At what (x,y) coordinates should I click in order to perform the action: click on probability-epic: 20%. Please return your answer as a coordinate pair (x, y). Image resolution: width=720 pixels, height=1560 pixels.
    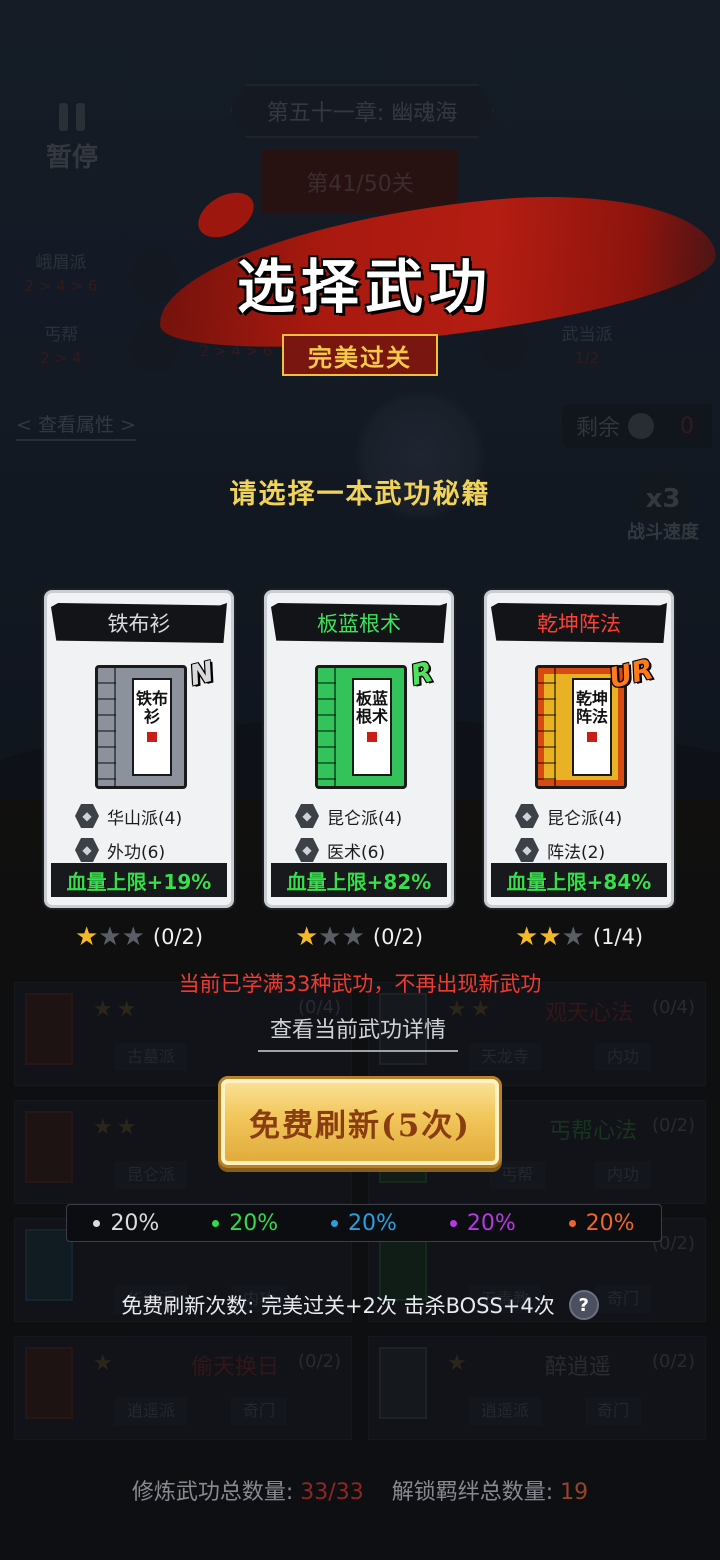
    Looking at the image, I should click on (364, 1223).